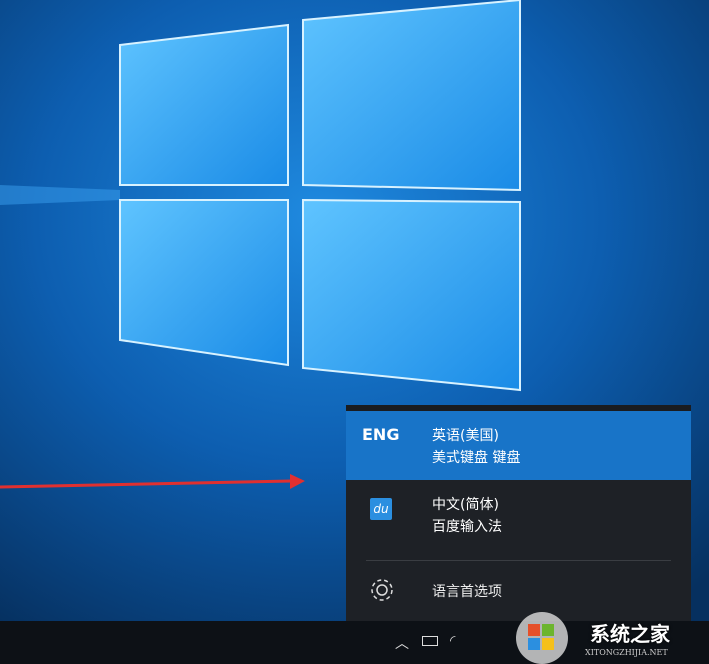 This screenshot has height=664, width=709. Describe the element at coordinates (465, 436) in the screenshot. I see `language-name: 英语(美国)` at that location.